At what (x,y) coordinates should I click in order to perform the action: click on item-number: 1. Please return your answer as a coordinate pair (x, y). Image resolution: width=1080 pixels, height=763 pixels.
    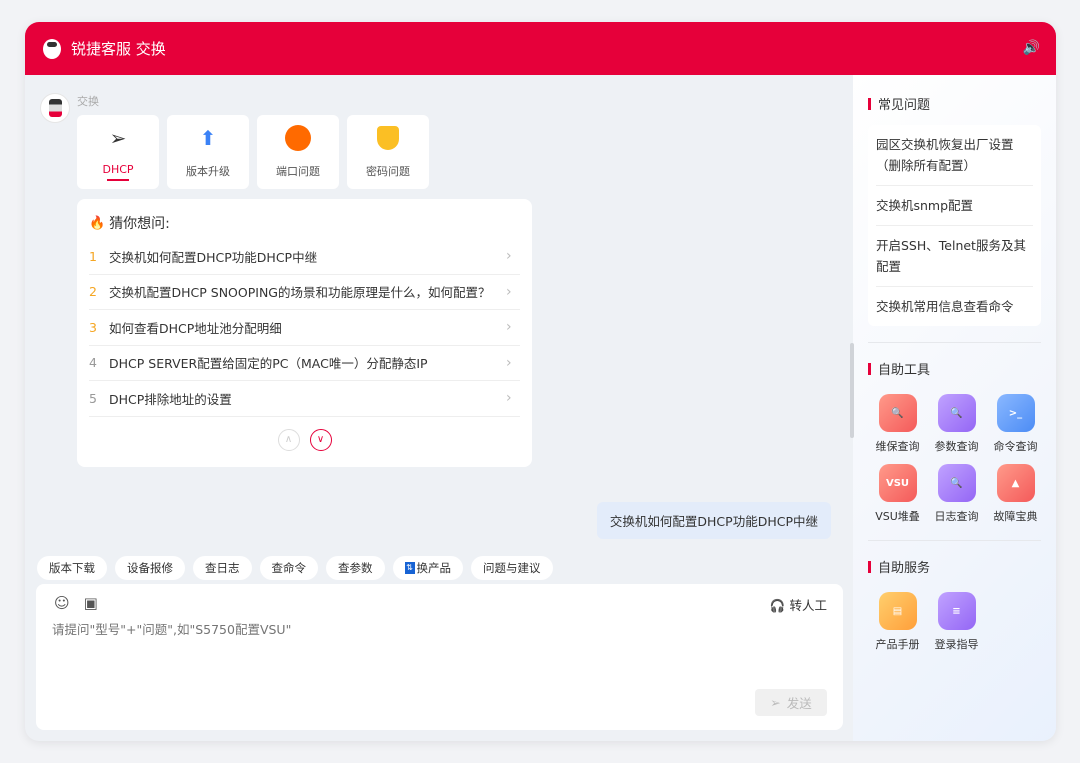
    Looking at the image, I should click on (93, 256).